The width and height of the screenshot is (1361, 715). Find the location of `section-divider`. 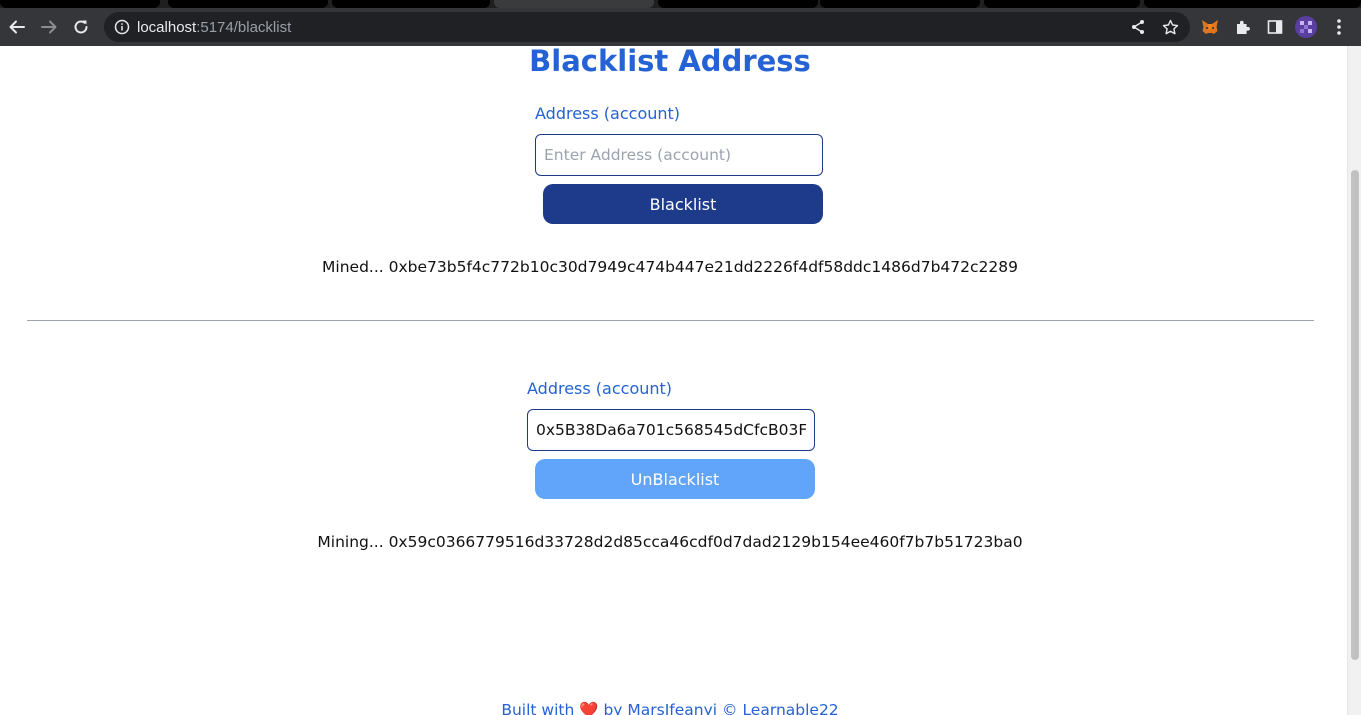

section-divider is located at coordinates (670, 320).